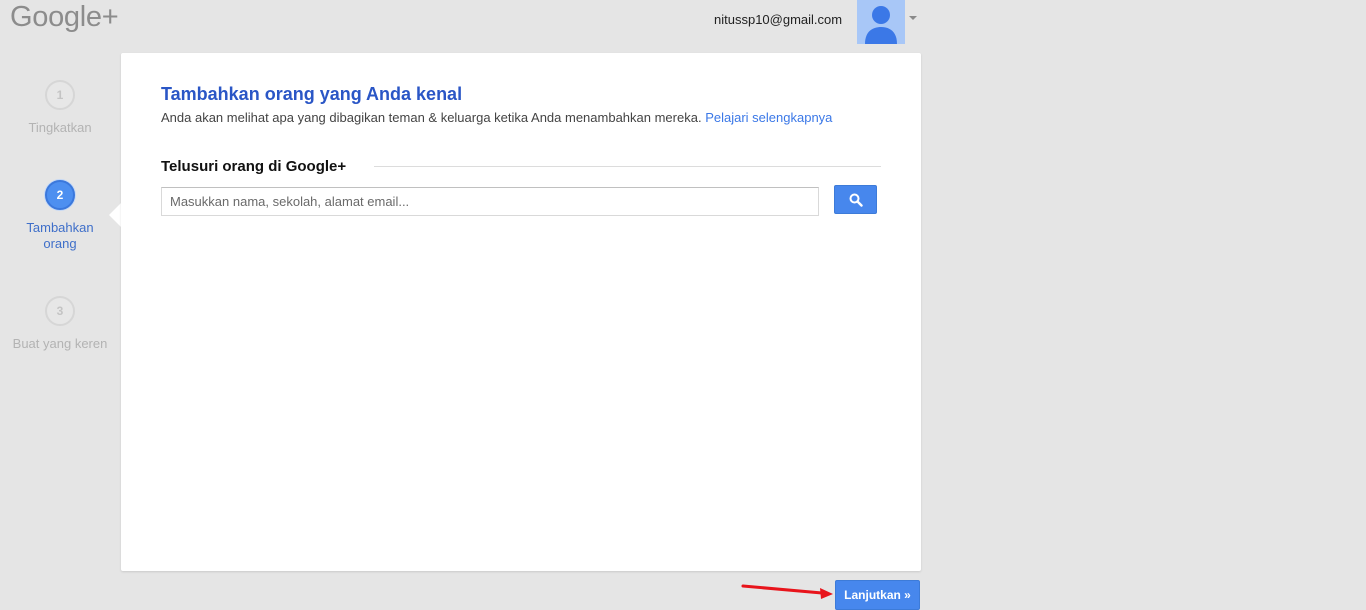 Image resolution: width=1366 pixels, height=610 pixels. I want to click on search-button, so click(855, 199).